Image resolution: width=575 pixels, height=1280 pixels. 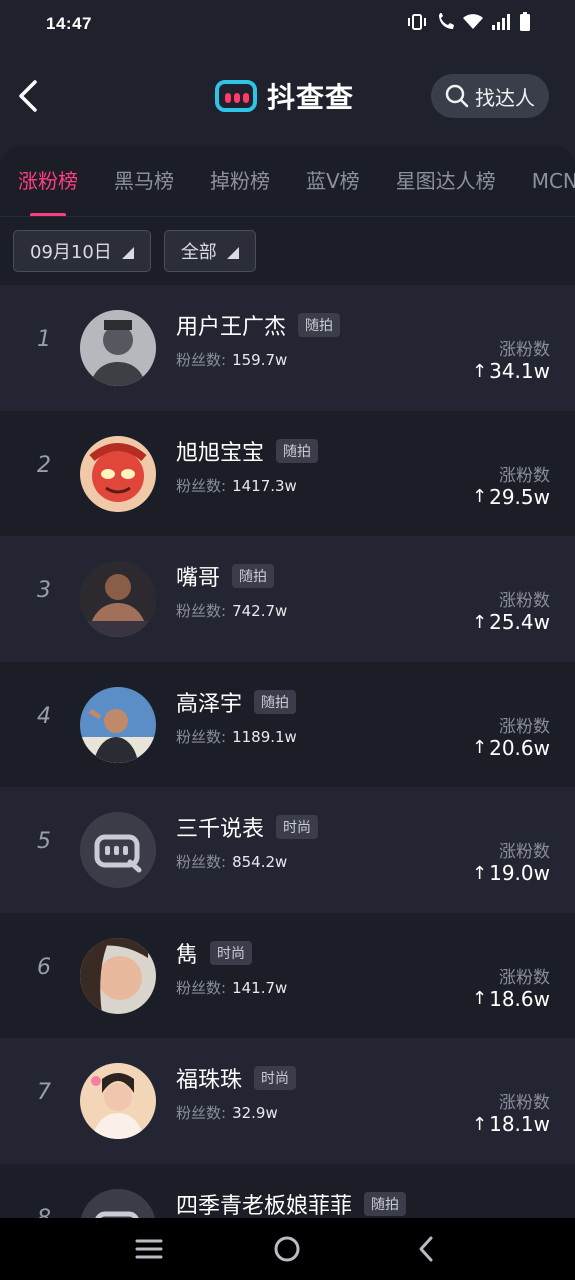 What do you see at coordinates (48, 180) in the screenshot?
I see `tab-fans-gain: 涨粉榜` at bounding box center [48, 180].